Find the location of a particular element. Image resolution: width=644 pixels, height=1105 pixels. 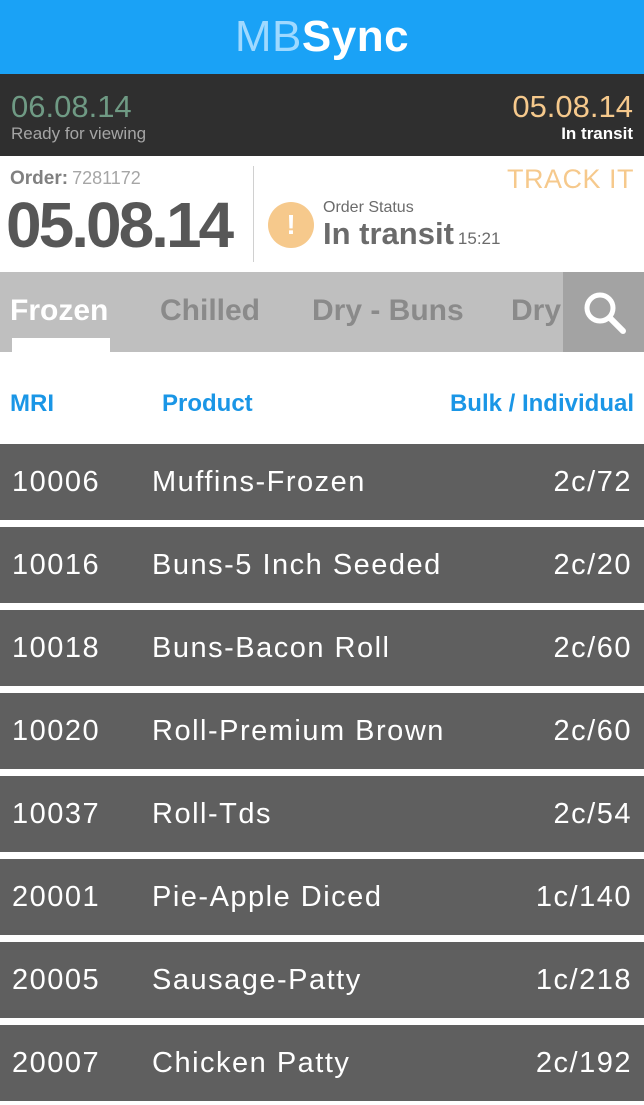

product-row: 10018 Buns-Bacon Roll 2c/60 is located at coordinates (322, 648).